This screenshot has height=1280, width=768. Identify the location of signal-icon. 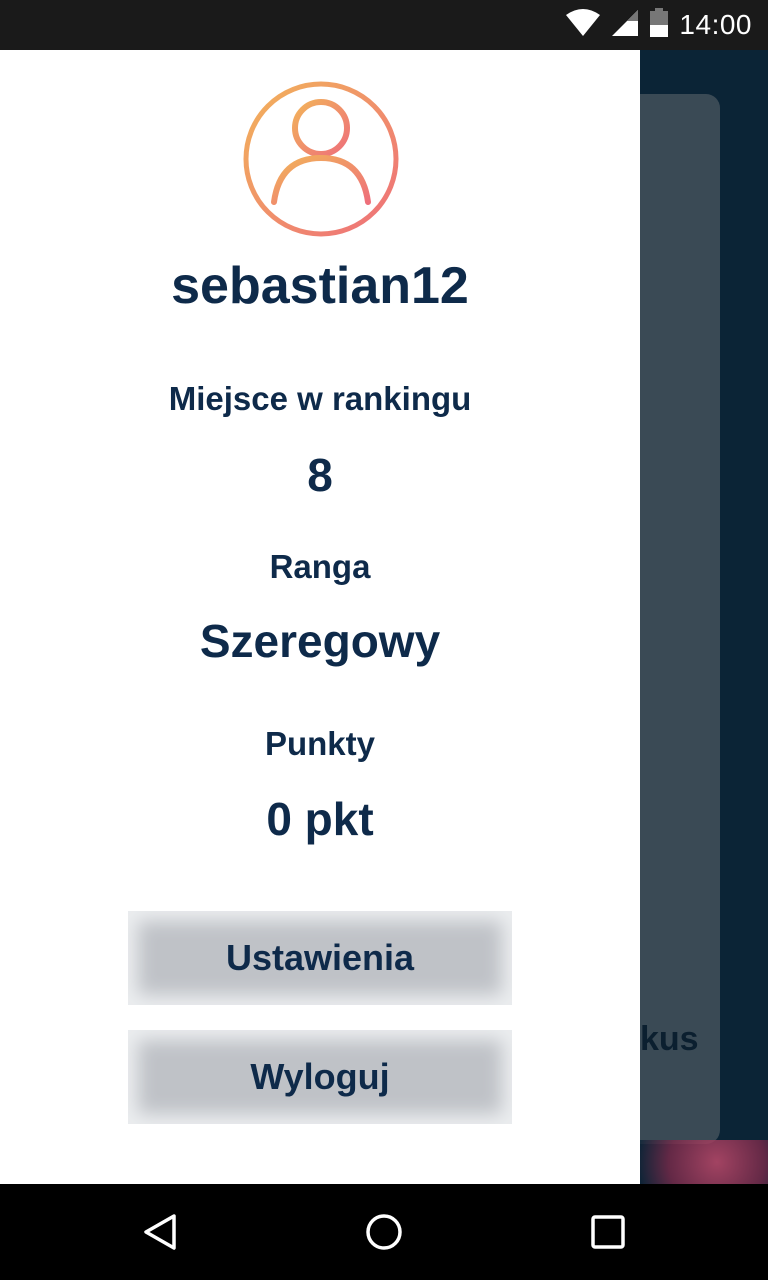
(625, 25).